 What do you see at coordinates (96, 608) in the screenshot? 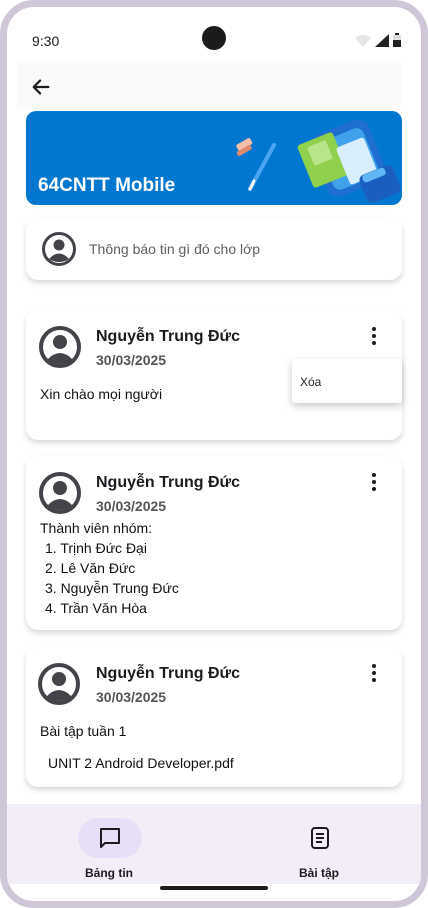
I see `list-item: 4. Trần Văn Hòa` at bounding box center [96, 608].